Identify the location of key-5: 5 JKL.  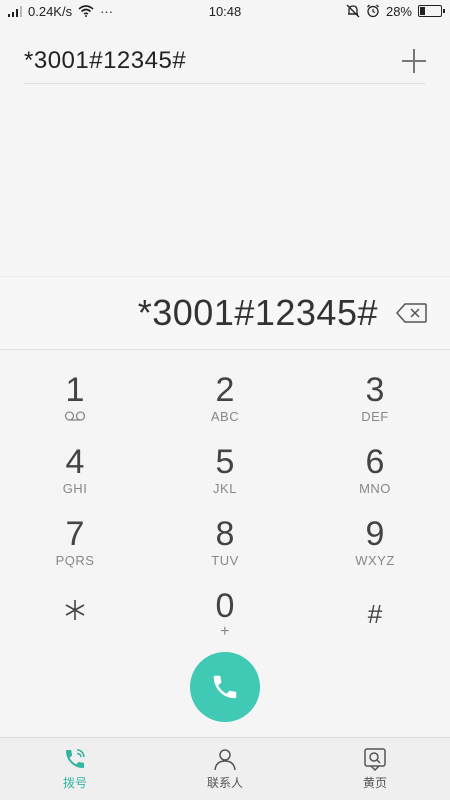
(225, 468).